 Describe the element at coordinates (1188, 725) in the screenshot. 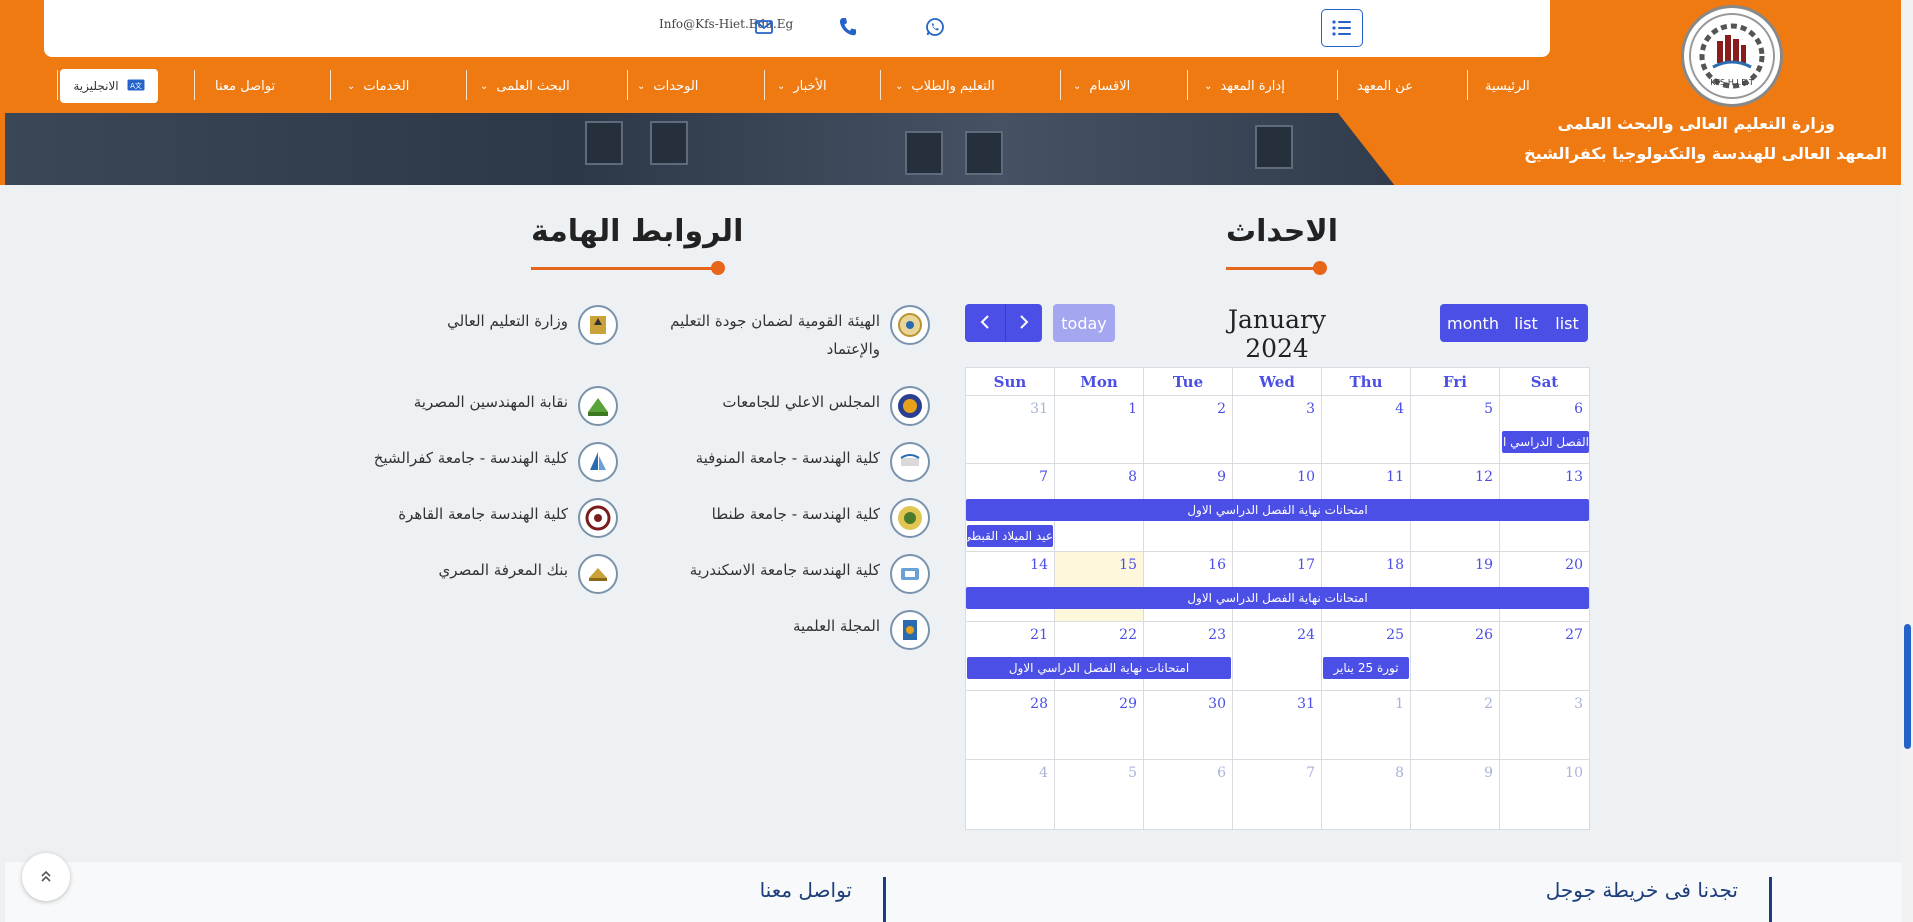

I see `calendar-day: 30` at that location.